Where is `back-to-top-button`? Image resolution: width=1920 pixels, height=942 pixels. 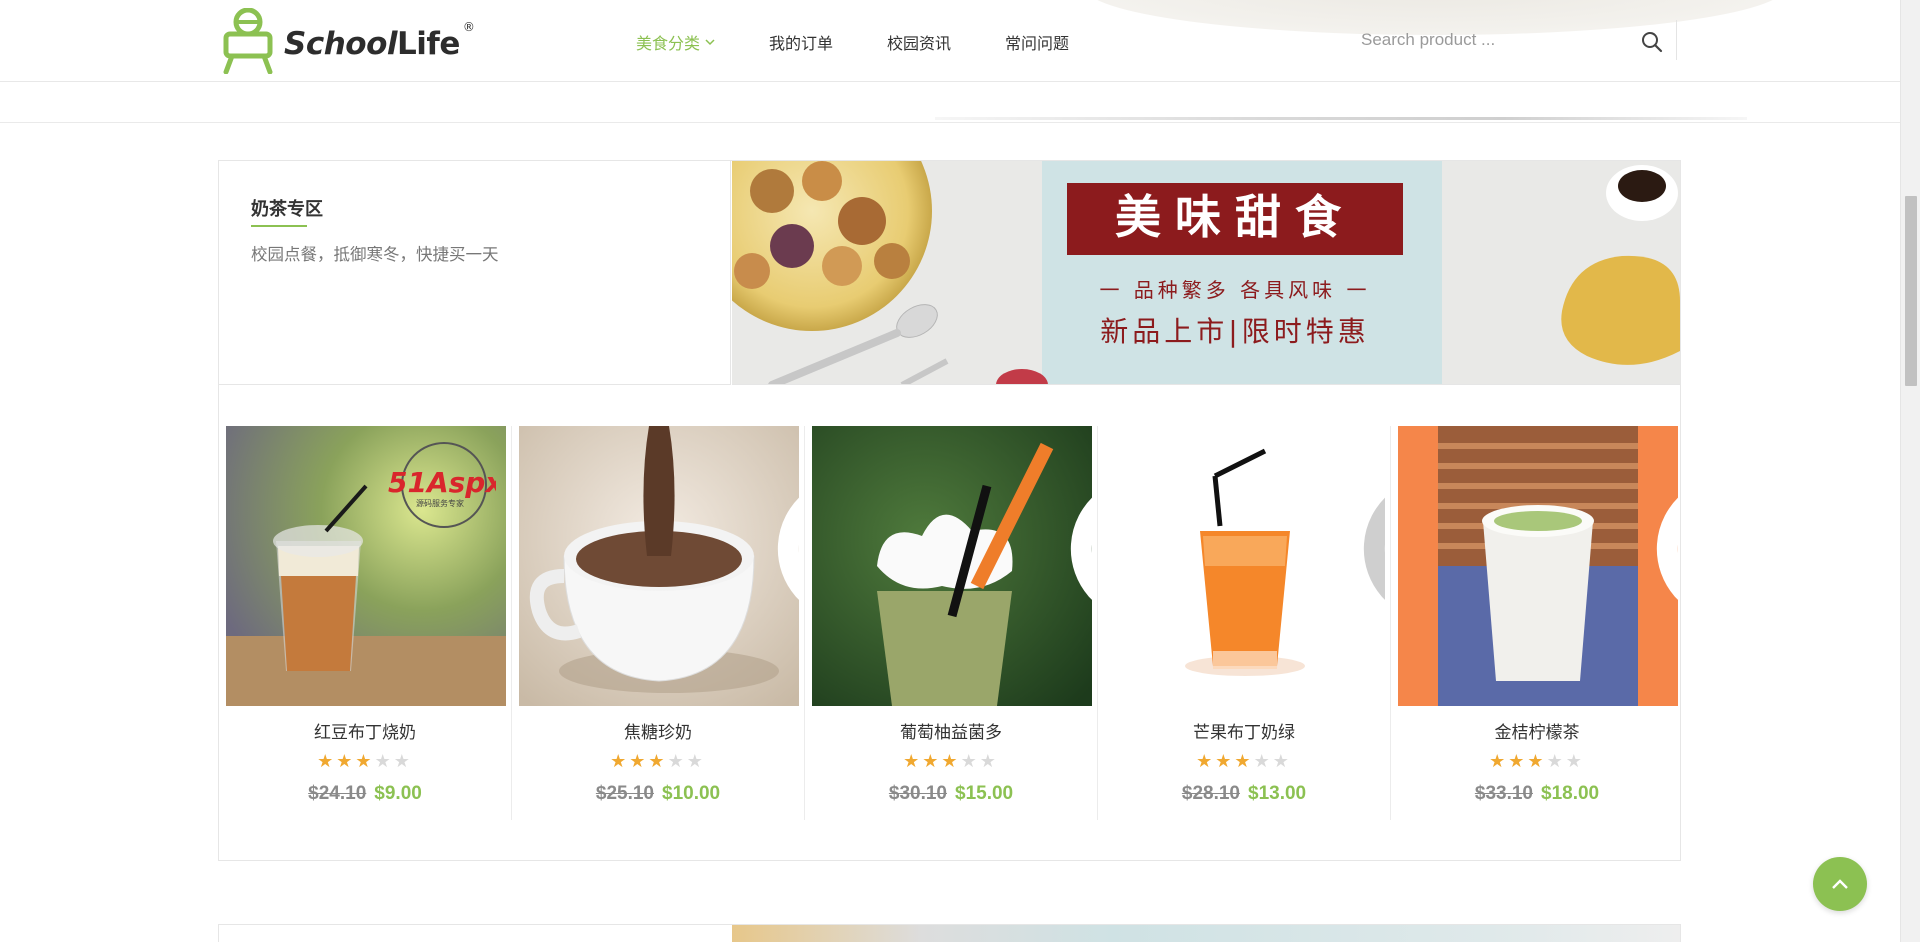 back-to-top-button is located at coordinates (1840, 884).